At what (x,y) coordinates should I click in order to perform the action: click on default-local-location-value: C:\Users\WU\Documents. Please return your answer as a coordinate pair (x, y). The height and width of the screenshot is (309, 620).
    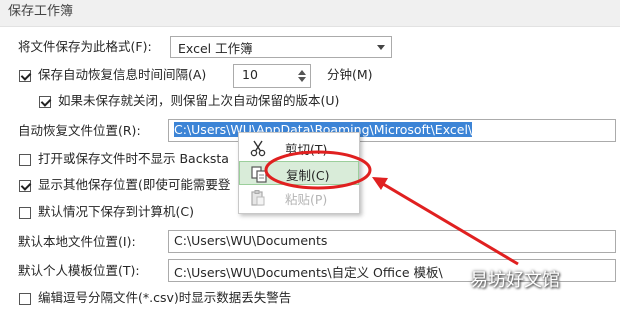
    Looking at the image, I should click on (251, 240).